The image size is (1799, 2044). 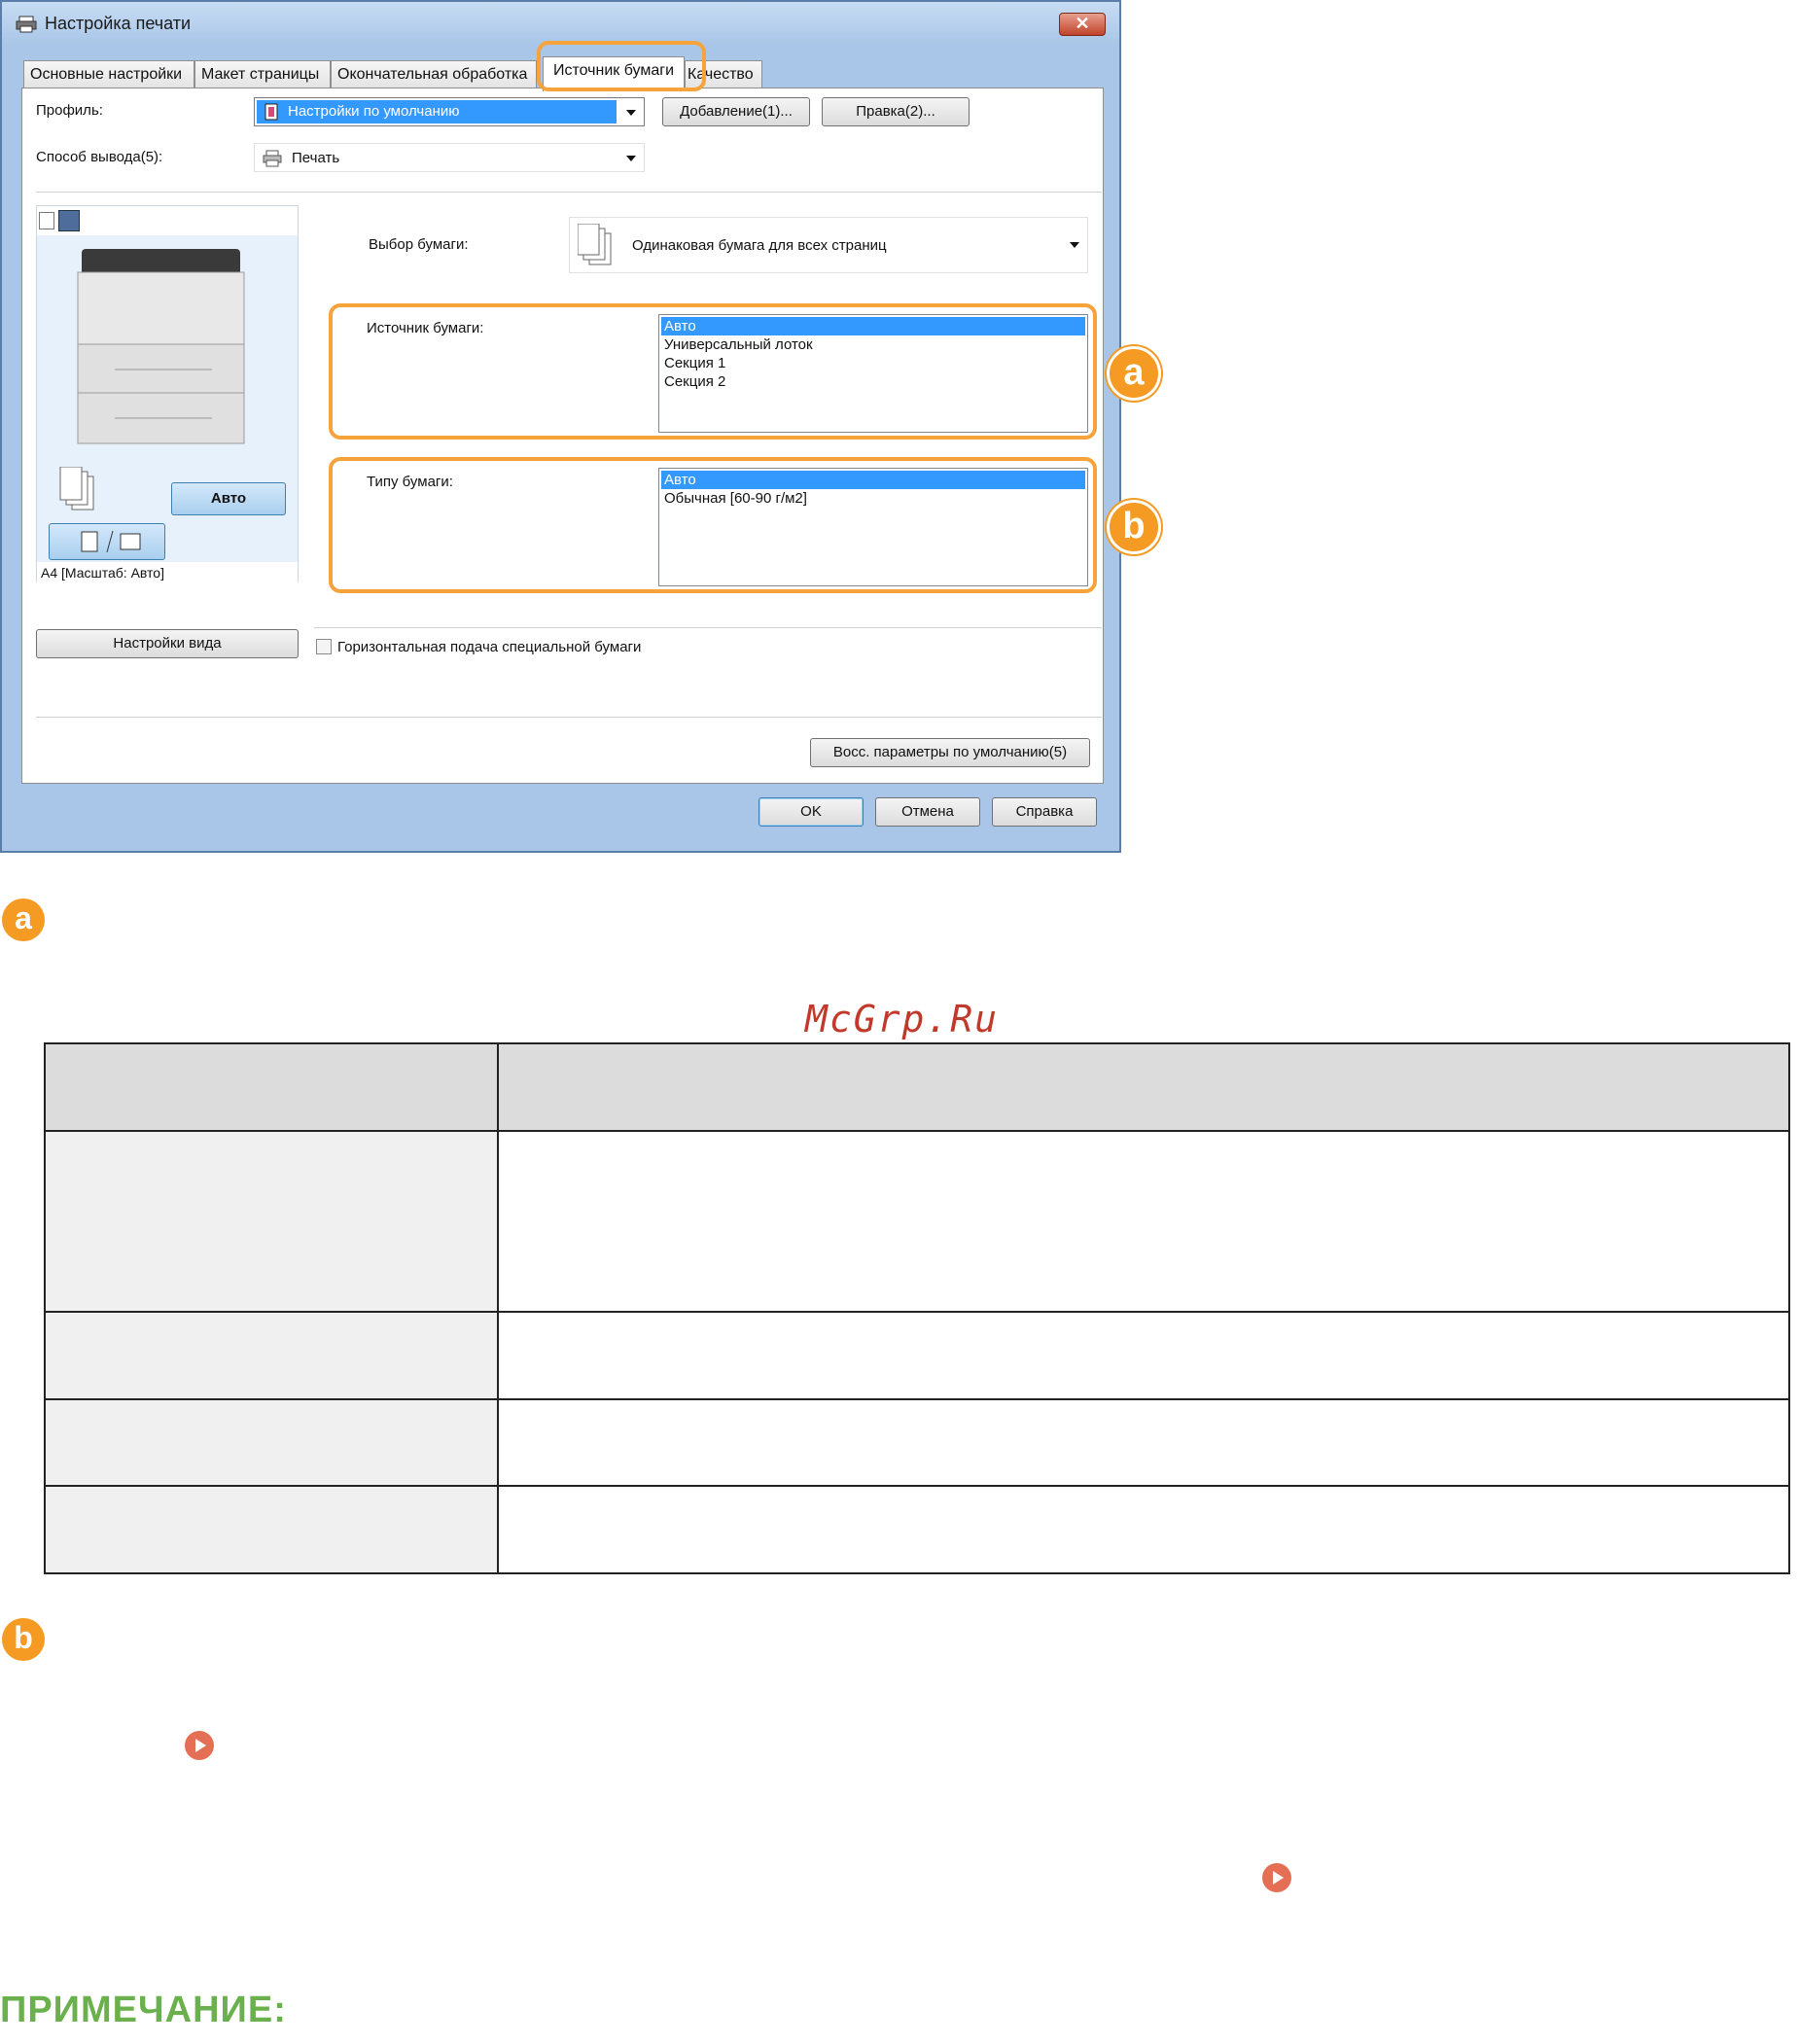 I want to click on paper-type-highlight, so click(x=713, y=525).